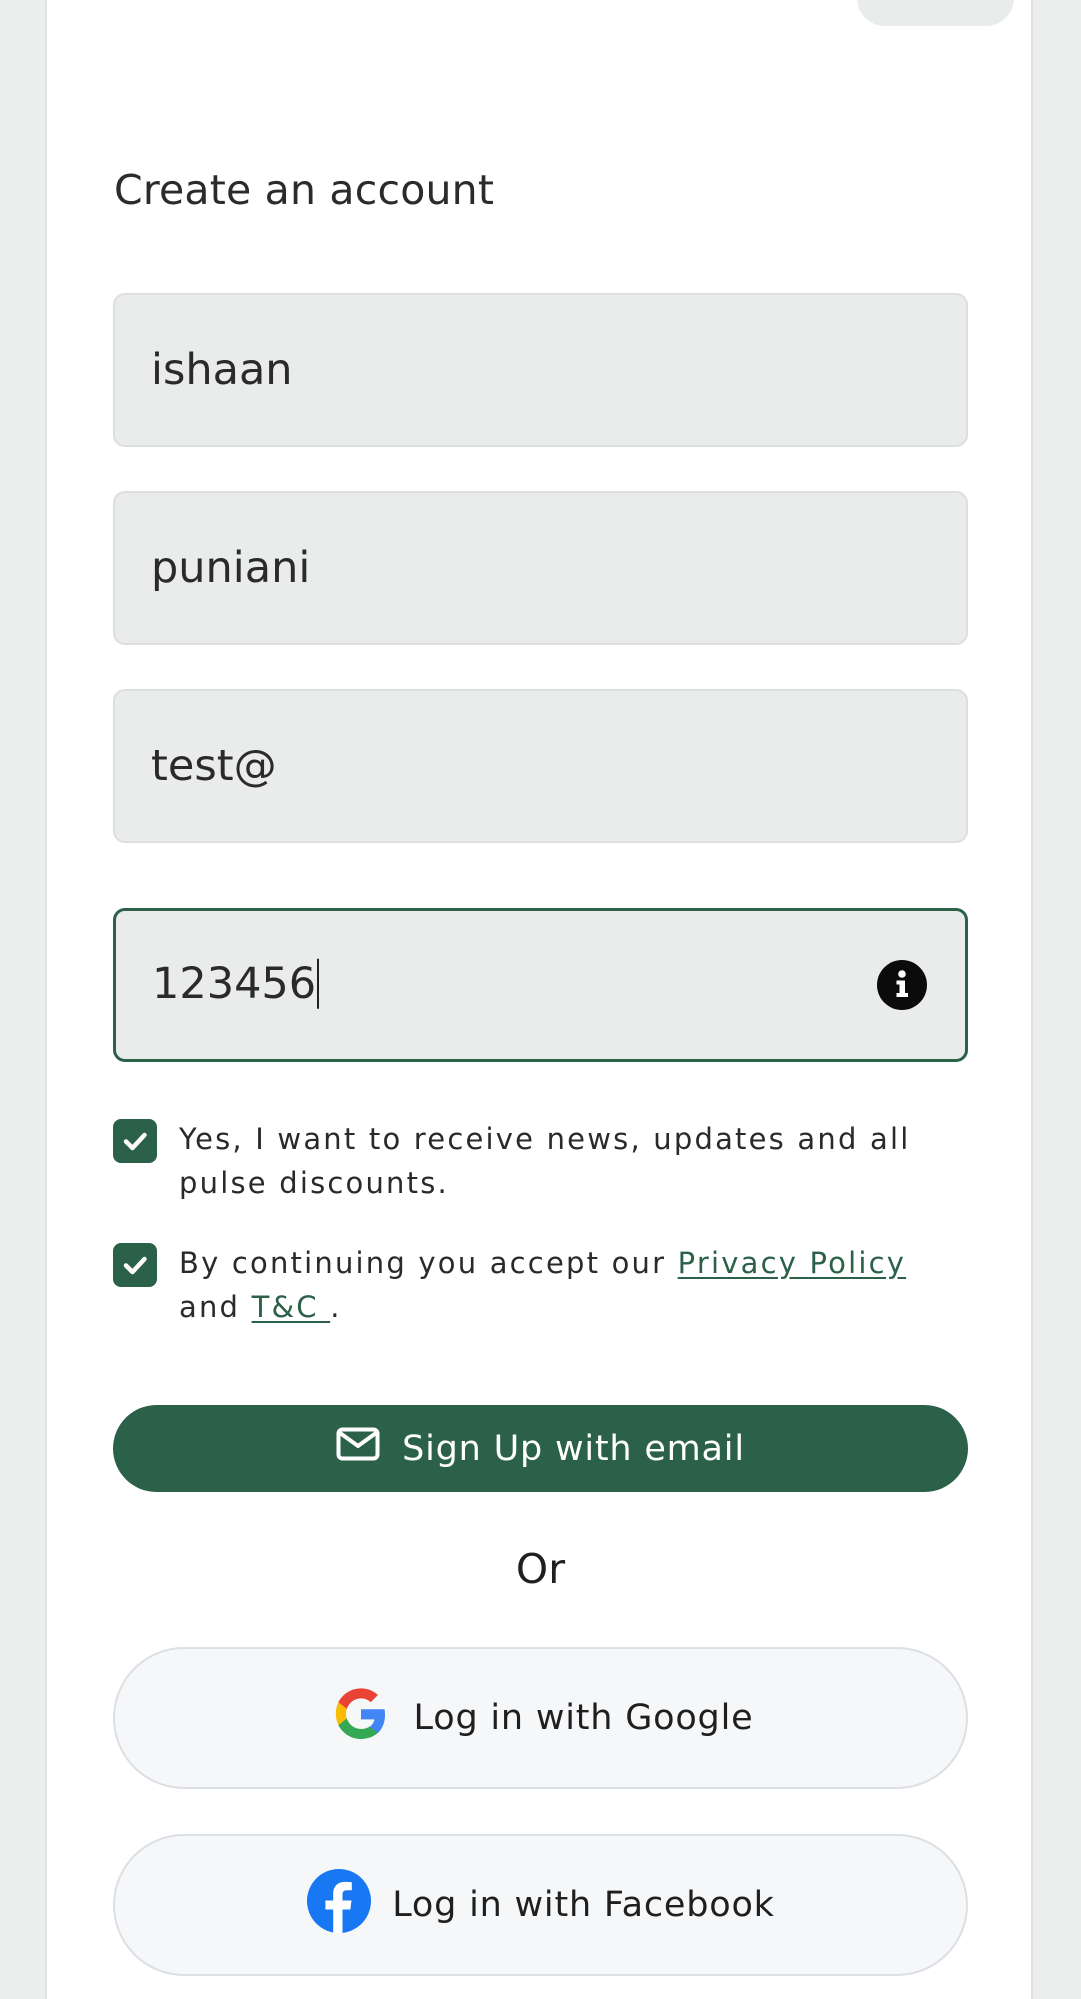 This screenshot has width=1081, height=1999. Describe the element at coordinates (902, 985) in the screenshot. I see `info-icon` at that location.